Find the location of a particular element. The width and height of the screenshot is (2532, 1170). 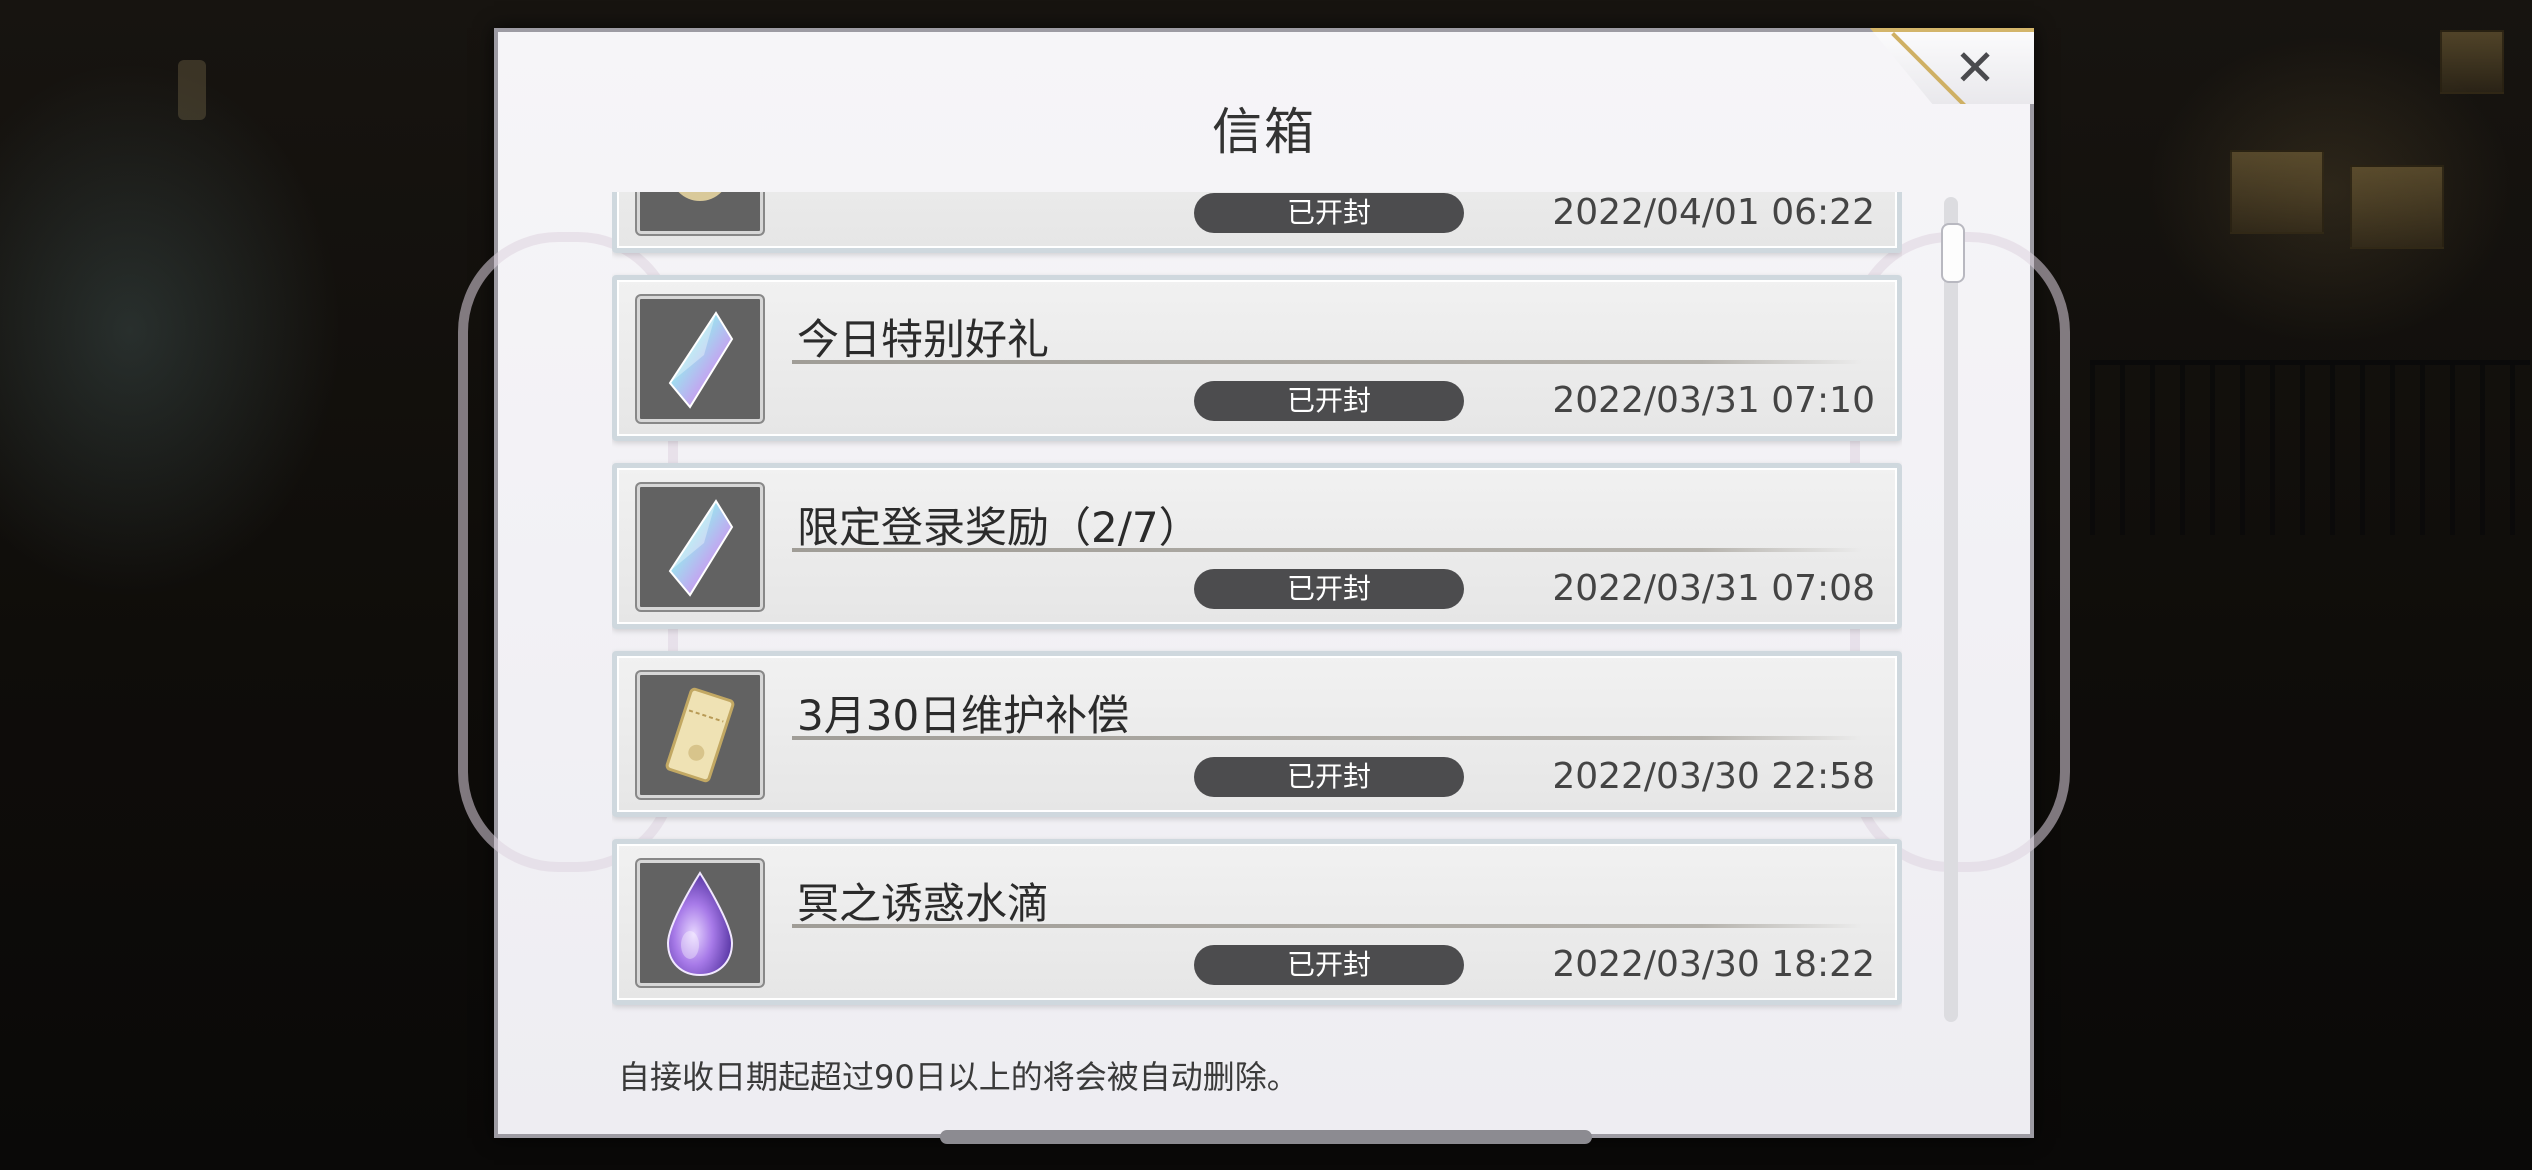

scrollbar is located at coordinates (1953, 609).